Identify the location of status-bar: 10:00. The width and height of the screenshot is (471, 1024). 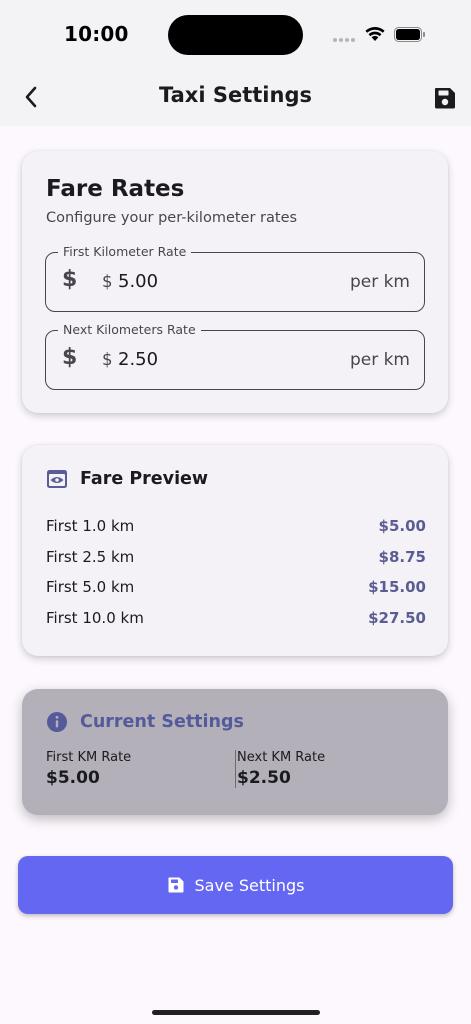
(235, 35).